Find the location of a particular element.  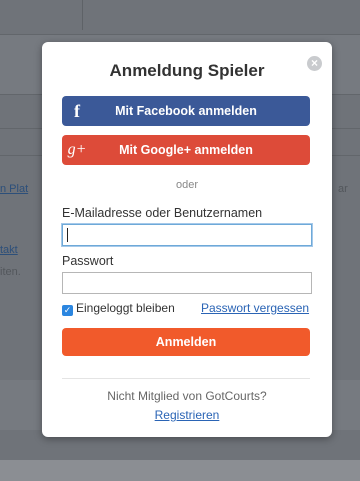

text-caret is located at coordinates (67, 235).